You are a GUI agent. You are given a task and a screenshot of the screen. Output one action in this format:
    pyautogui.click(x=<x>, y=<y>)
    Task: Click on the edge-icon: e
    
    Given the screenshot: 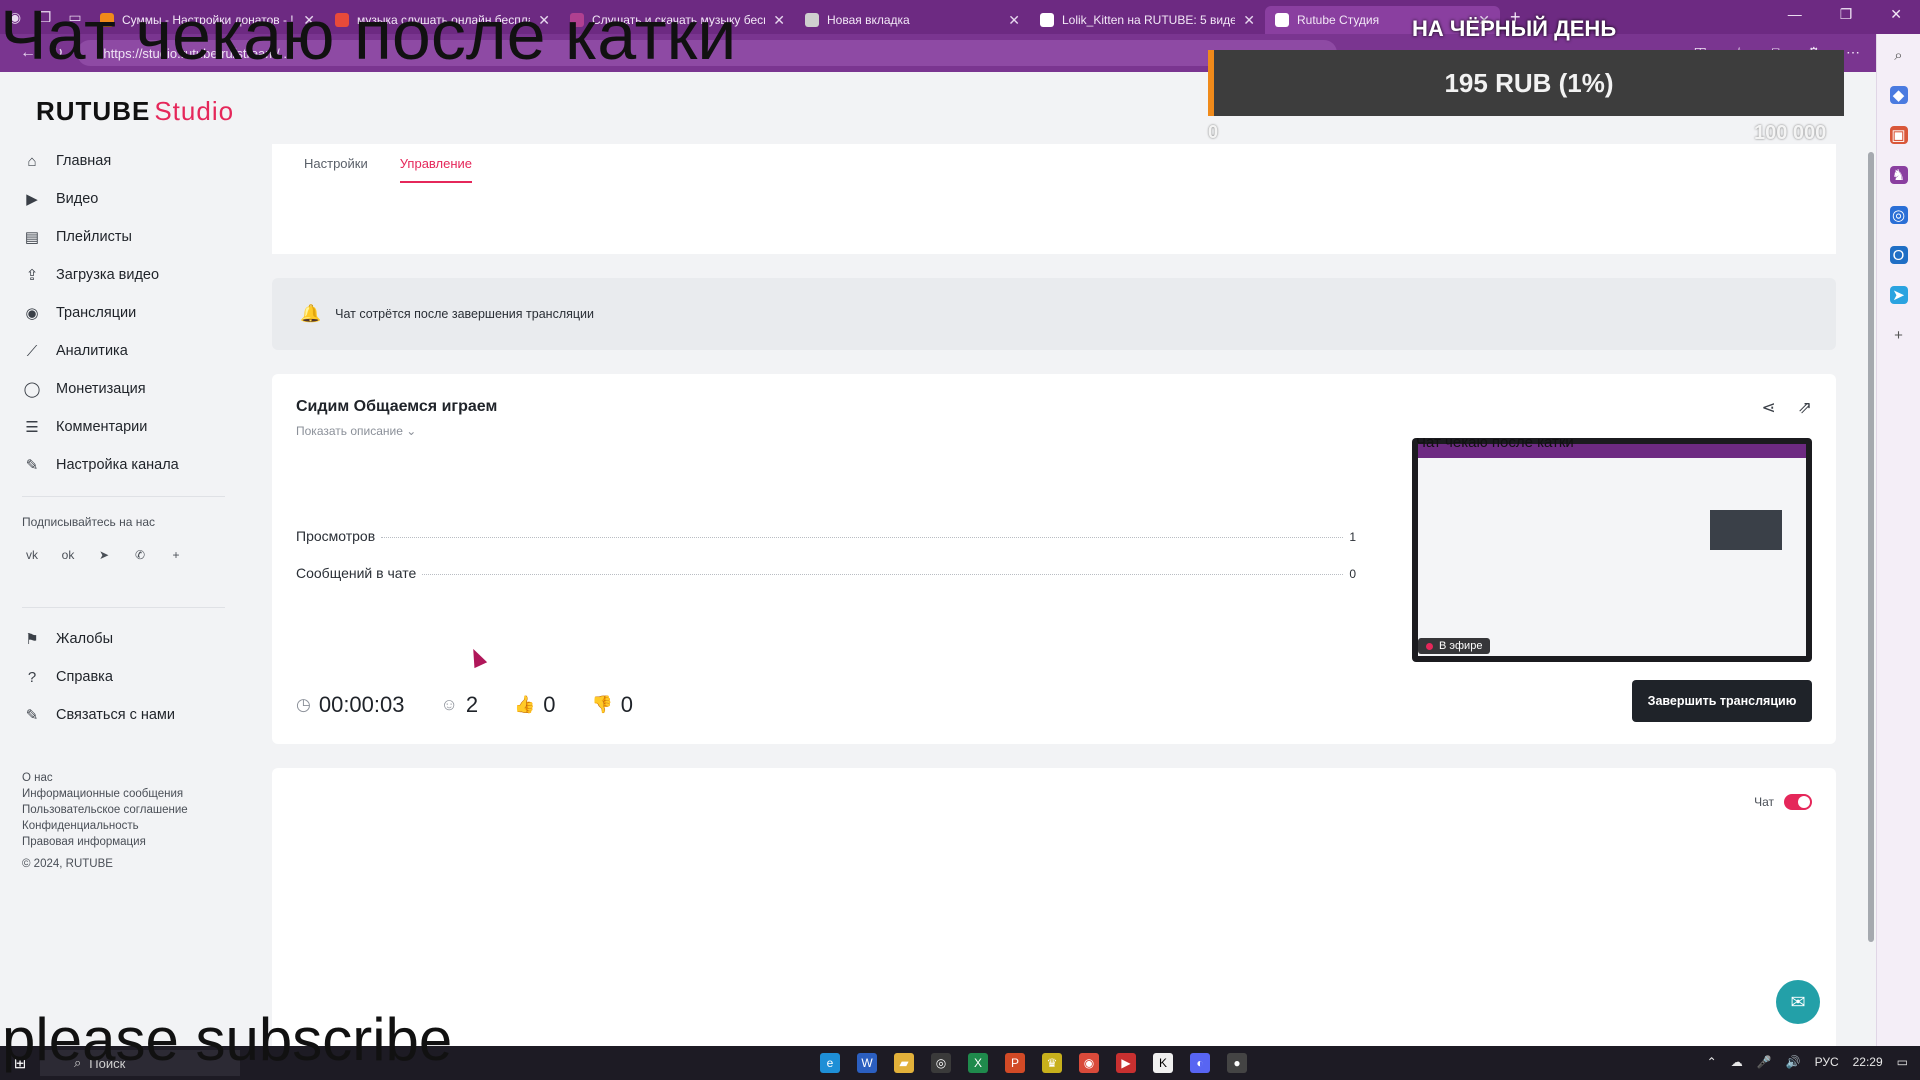 What is the action you would take?
    pyautogui.click(x=830, y=1063)
    